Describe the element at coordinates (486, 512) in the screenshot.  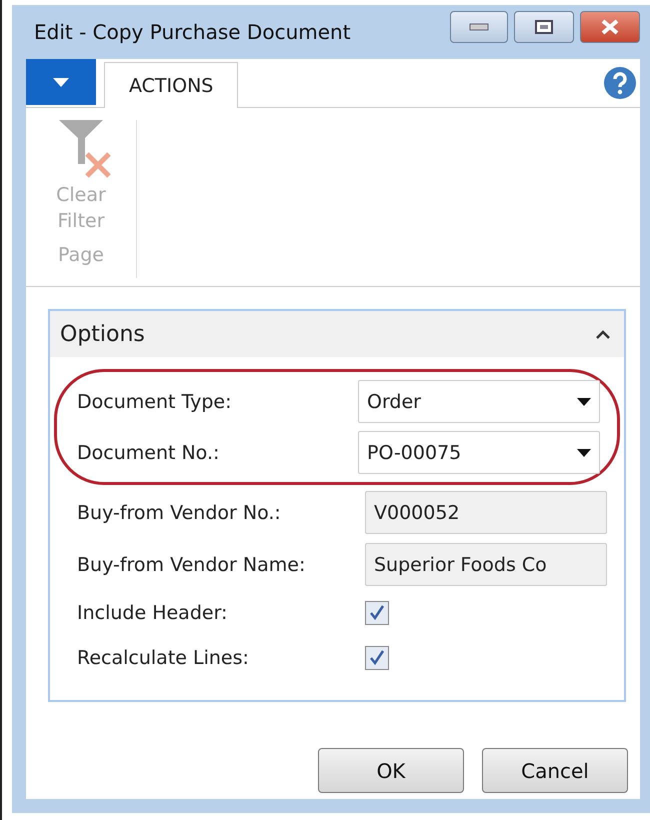
I see `readonly-field: V000052` at that location.